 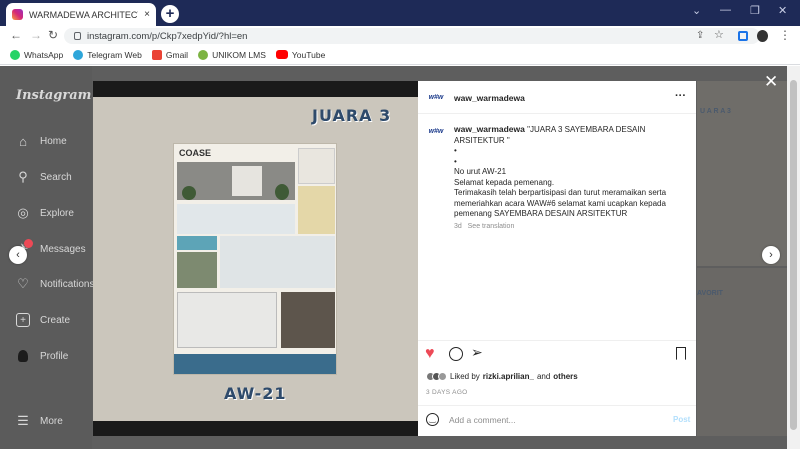 What do you see at coordinates (743, 36) in the screenshot?
I see `extension-icon` at bounding box center [743, 36].